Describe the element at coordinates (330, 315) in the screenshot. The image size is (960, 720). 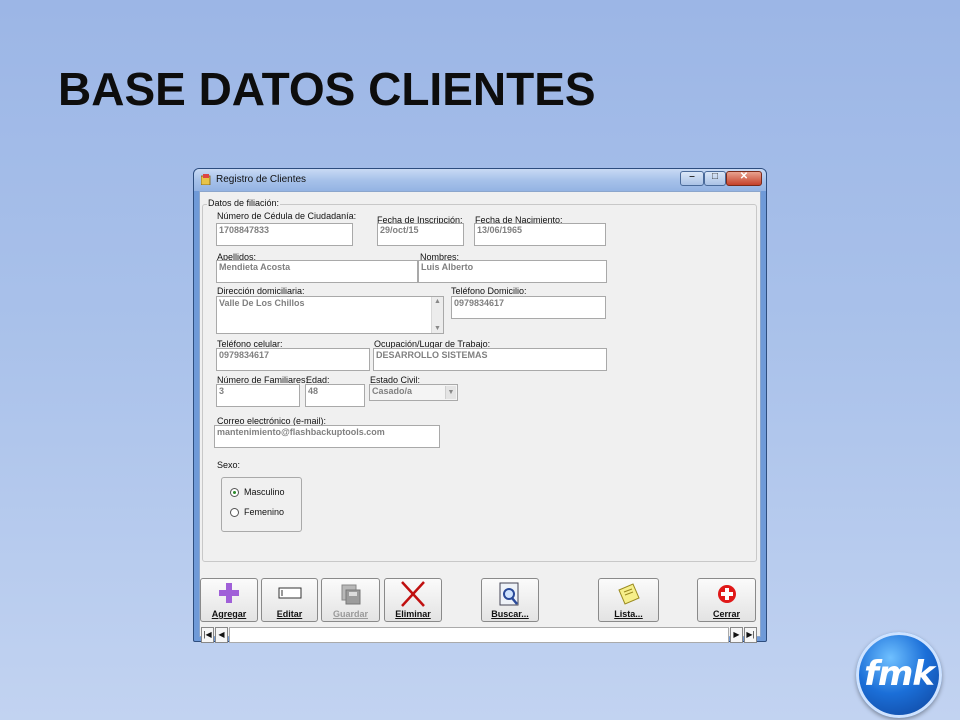
I see `direccion-field: Valle De Los Chillos ▲ ▼` at that location.